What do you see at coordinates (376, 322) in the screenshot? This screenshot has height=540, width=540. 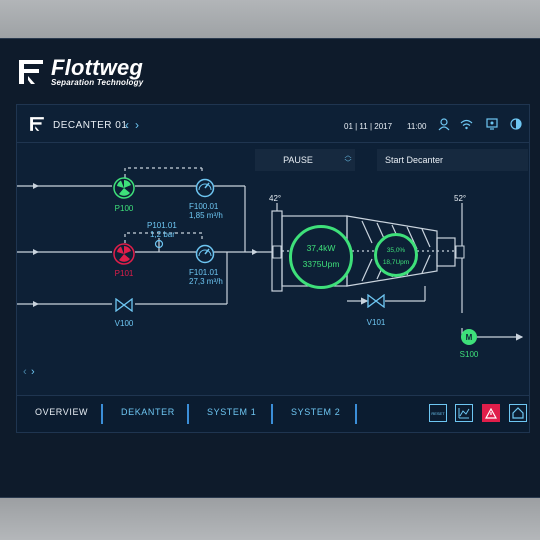 I see `valve-v101-label: V101` at bounding box center [376, 322].